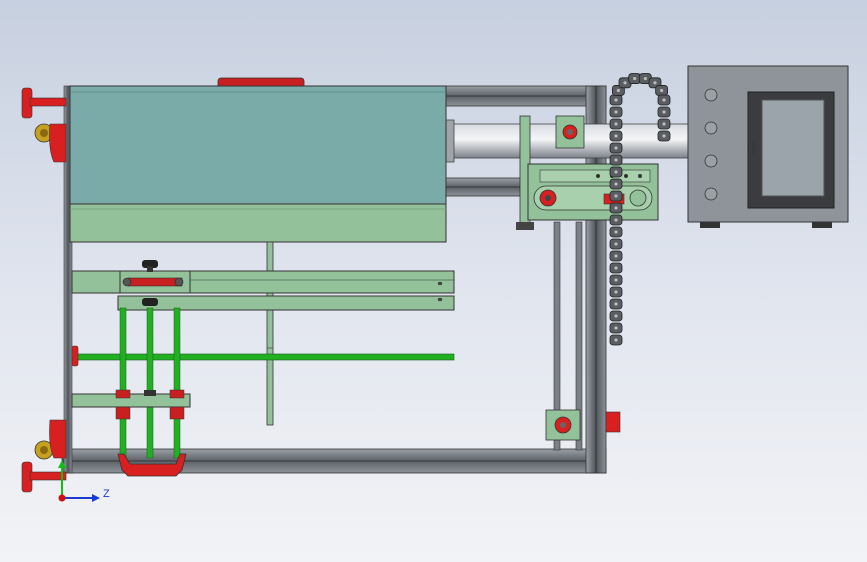 The image size is (867, 562). I want to click on control-box: SU-HMI, so click(768, 146).